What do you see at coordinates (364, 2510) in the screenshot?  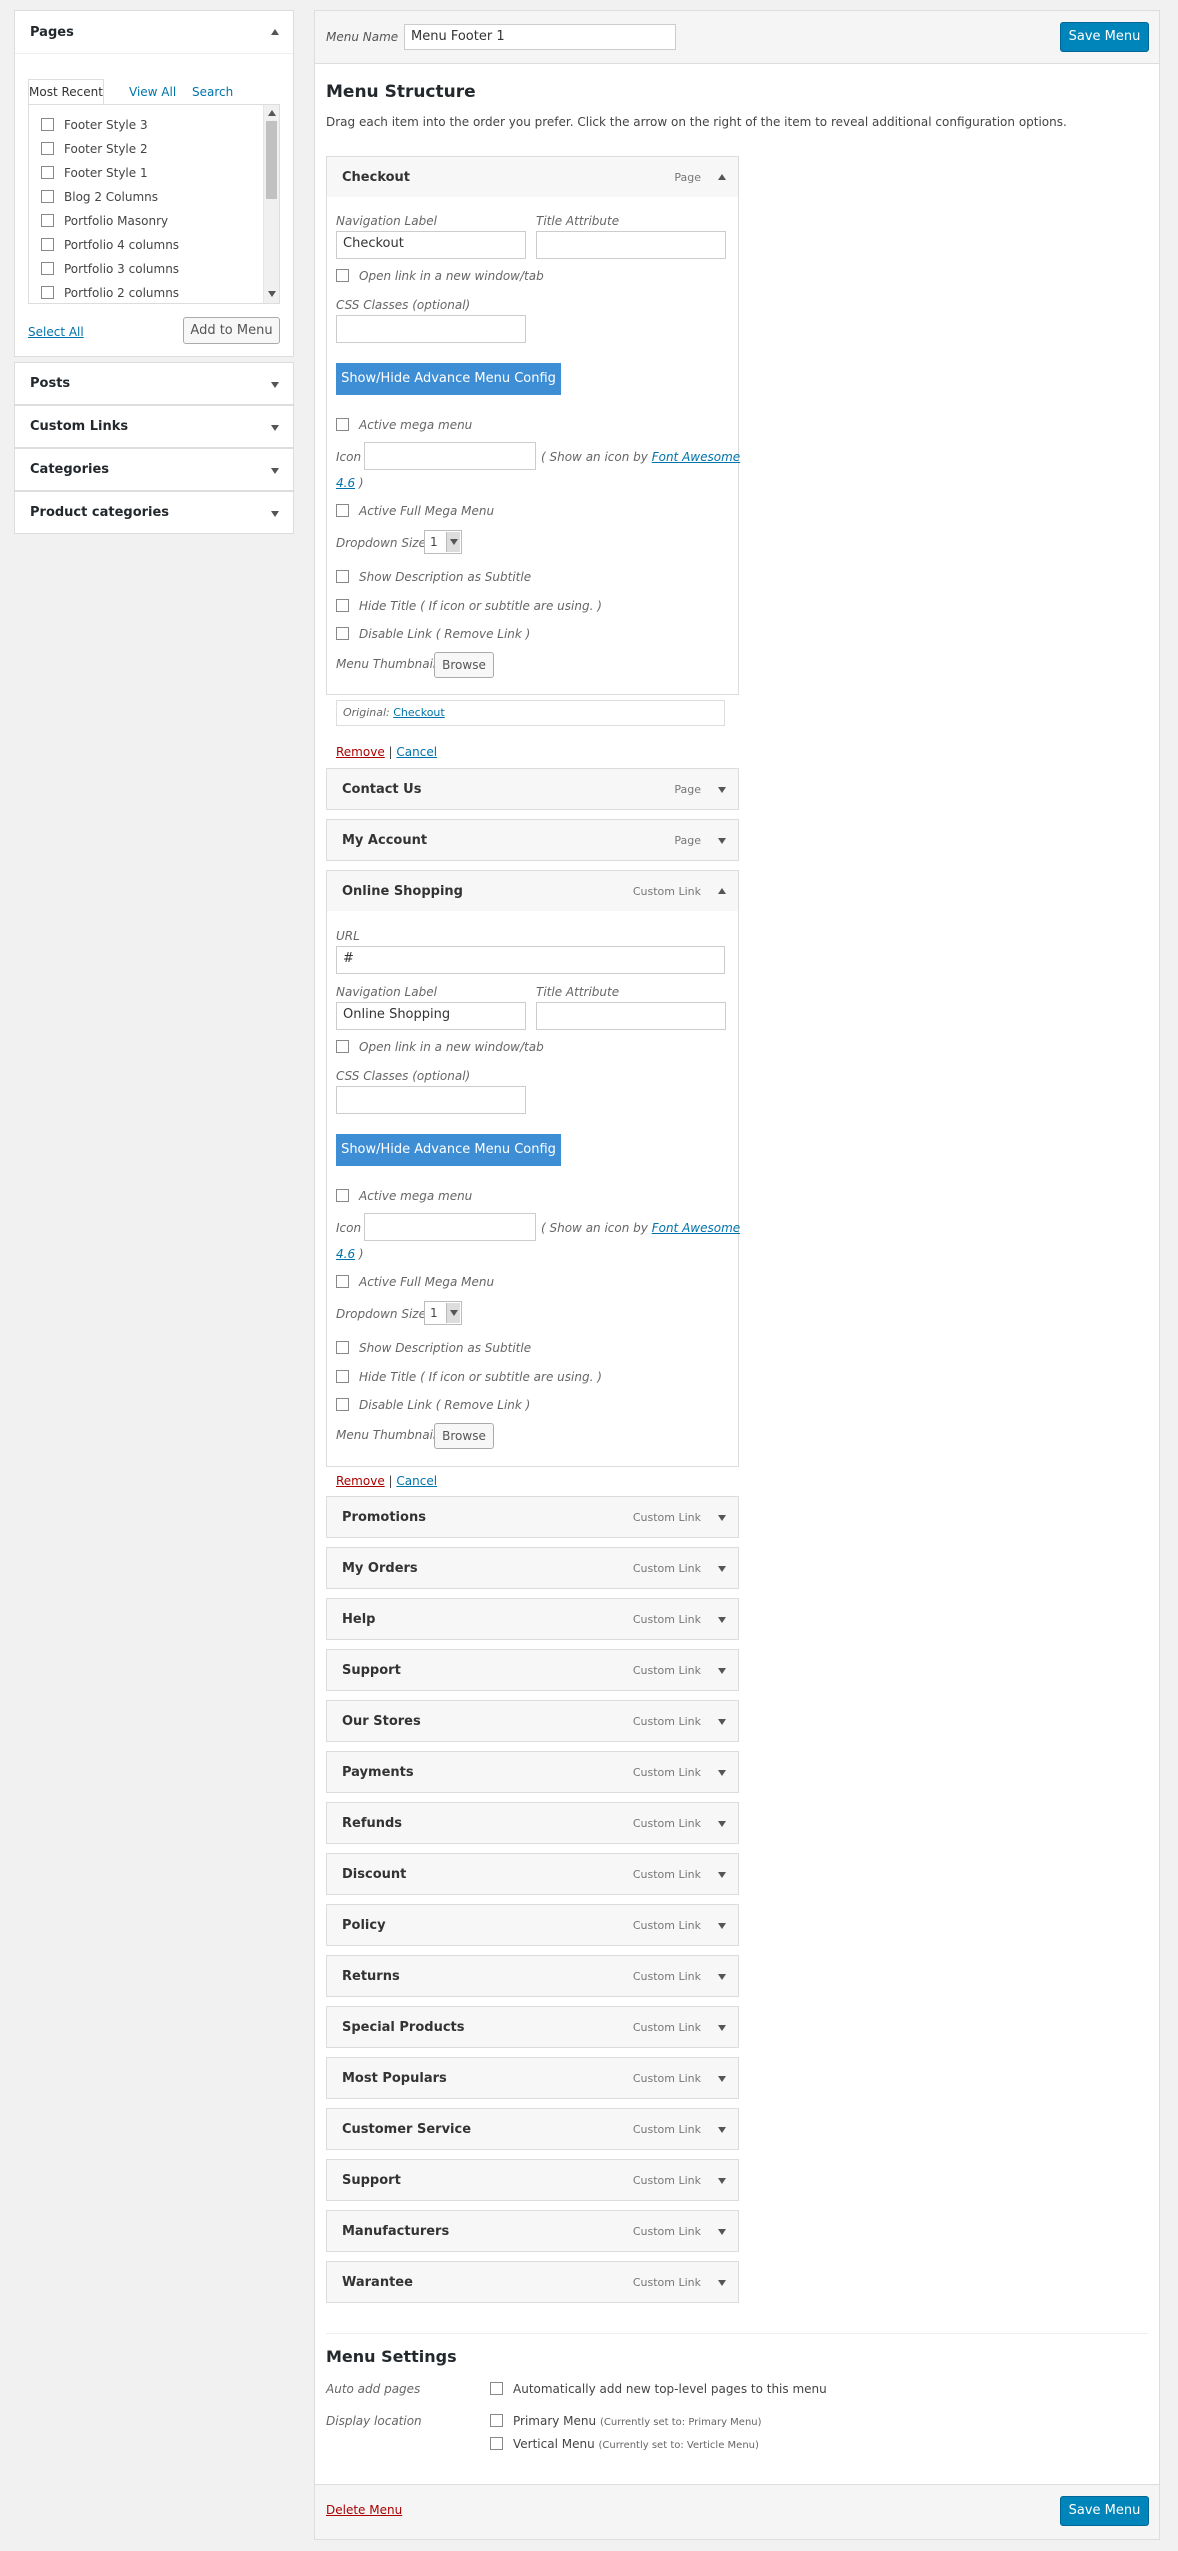 I see `delete-menu-link: Delete Menu` at bounding box center [364, 2510].